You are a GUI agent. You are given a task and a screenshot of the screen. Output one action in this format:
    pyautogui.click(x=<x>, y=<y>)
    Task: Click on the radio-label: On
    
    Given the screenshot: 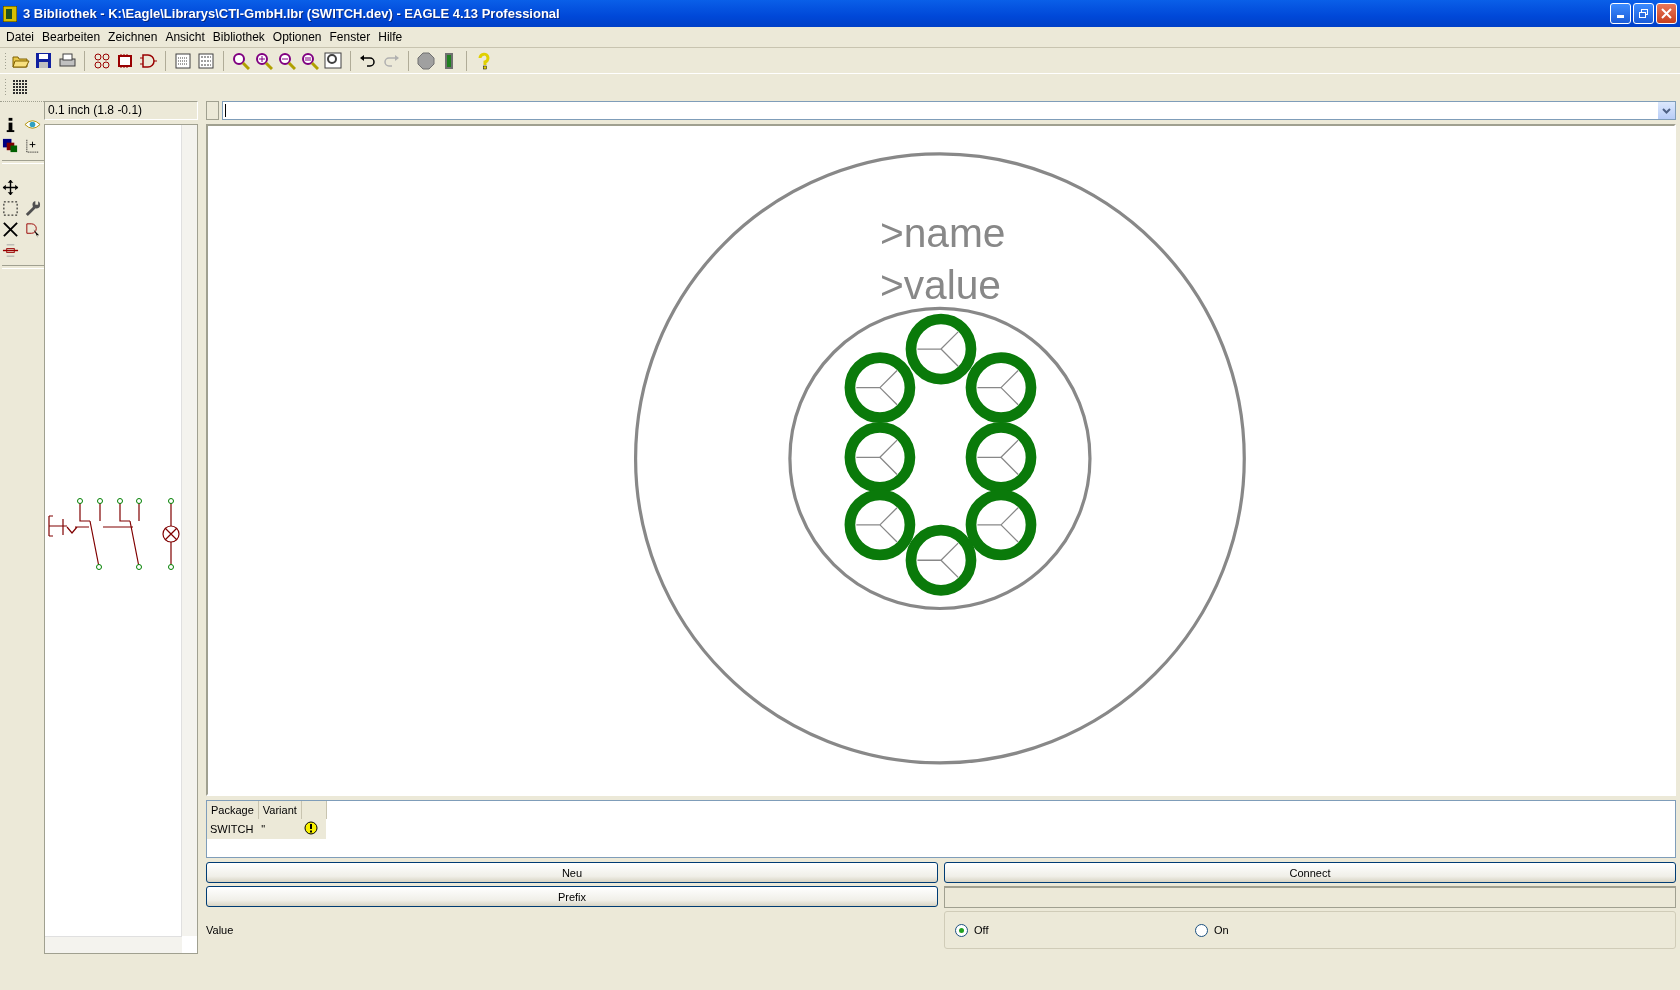 What is the action you would take?
    pyautogui.click(x=1221, y=930)
    